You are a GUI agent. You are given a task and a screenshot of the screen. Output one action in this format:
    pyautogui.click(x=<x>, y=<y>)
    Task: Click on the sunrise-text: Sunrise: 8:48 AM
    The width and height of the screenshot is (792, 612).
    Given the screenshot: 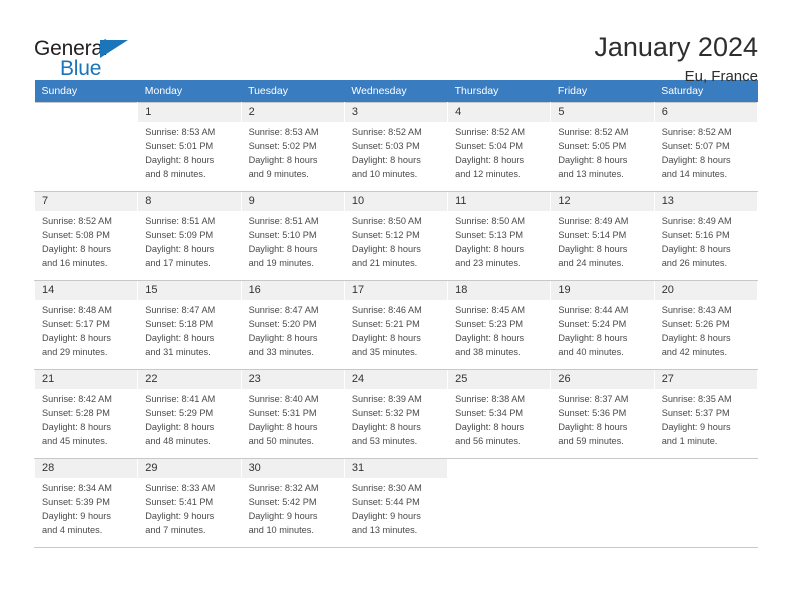 What is the action you would take?
    pyautogui.click(x=77, y=310)
    